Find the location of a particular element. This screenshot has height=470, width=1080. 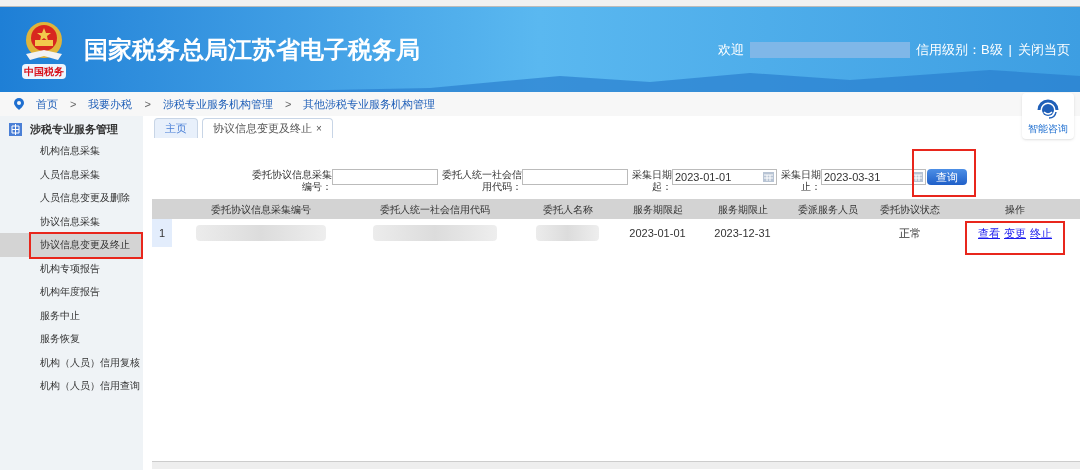

sidebar-item: 机构（人员）信用复核 is located at coordinates (90, 362).